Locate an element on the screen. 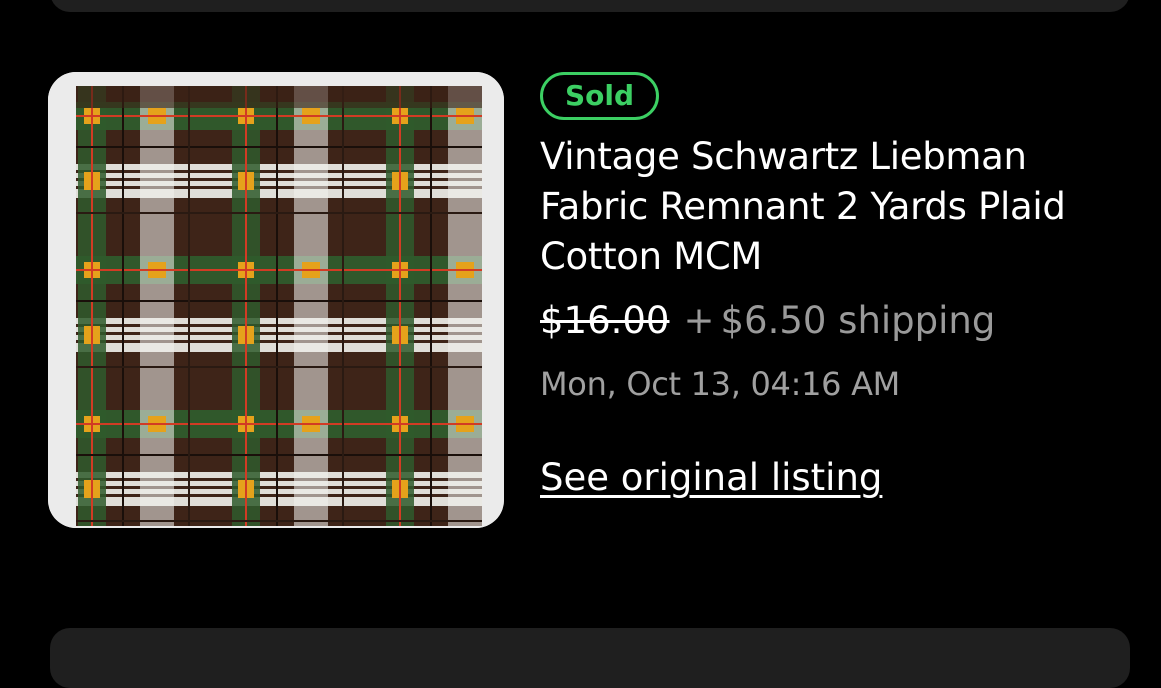  next-listing-card is located at coordinates (590, 658).